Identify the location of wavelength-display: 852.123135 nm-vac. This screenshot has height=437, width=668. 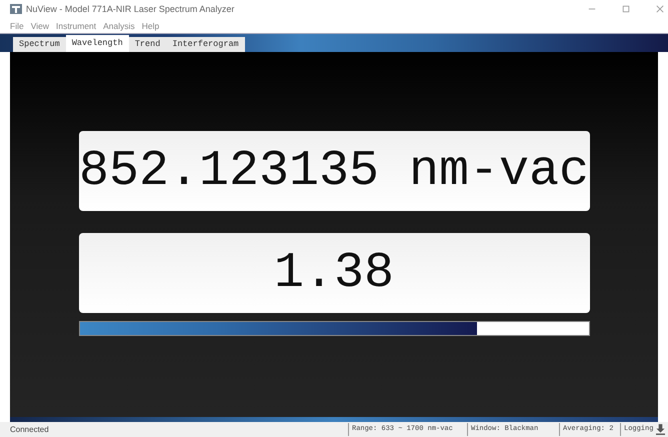
(334, 171).